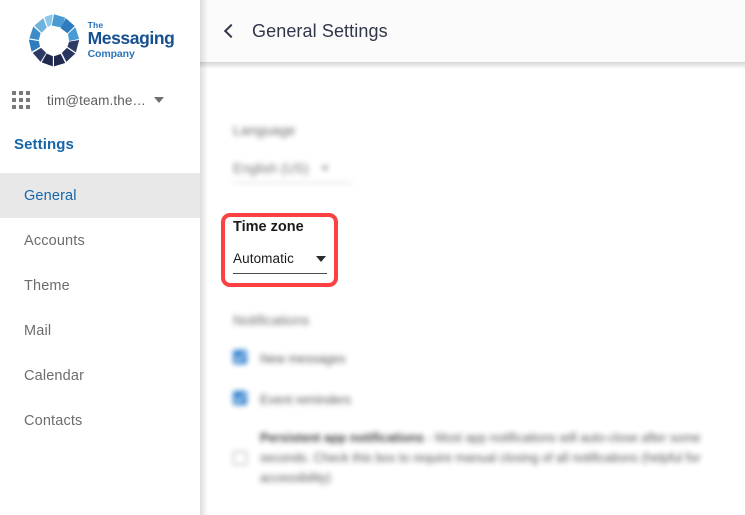 This screenshot has height=515, width=745. I want to click on logo-line-messaging: Messaging, so click(131, 38).